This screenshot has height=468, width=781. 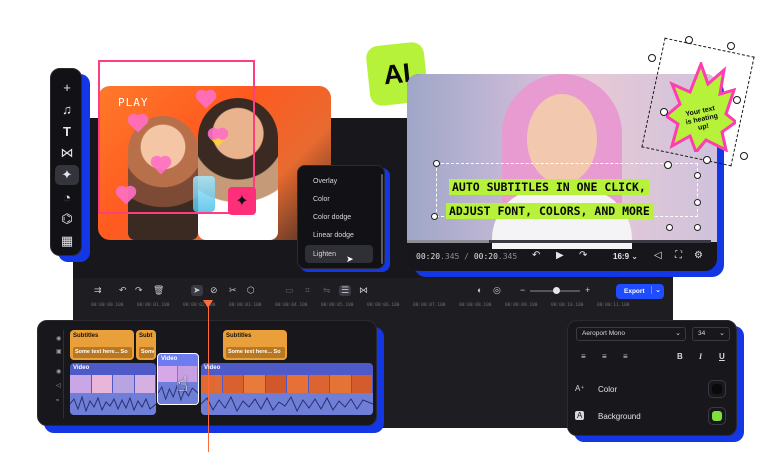 I want to click on transition-icon: ⋈, so click(x=67, y=153).